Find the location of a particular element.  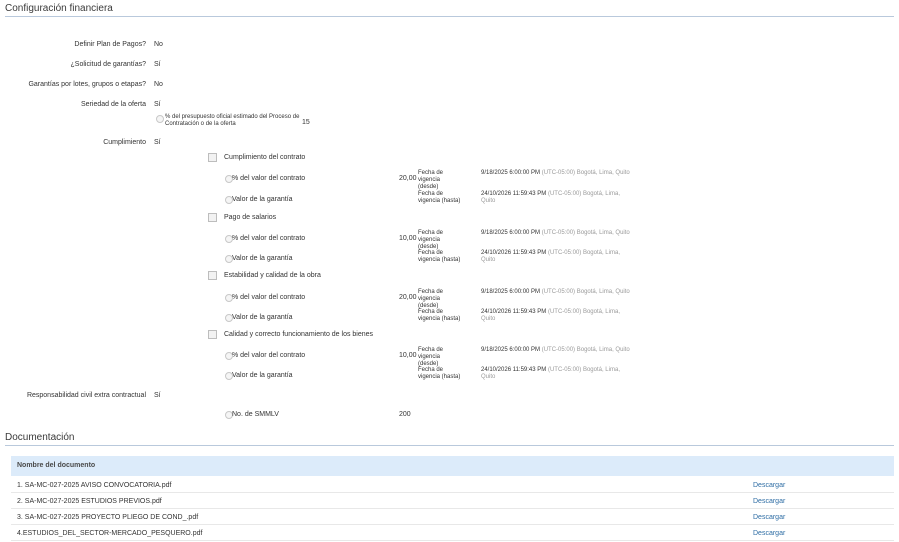

solicitud-garantias-value: Sí is located at coordinates (157, 64).